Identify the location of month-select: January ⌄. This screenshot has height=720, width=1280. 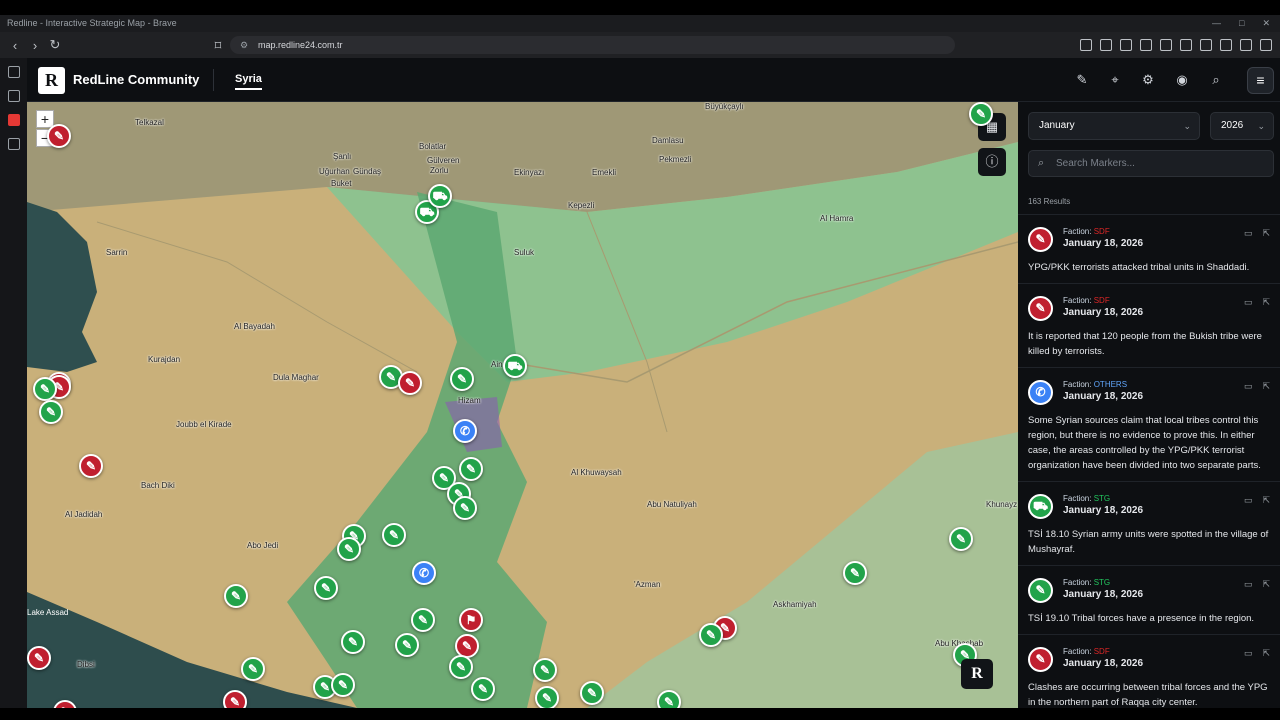
(1114, 126).